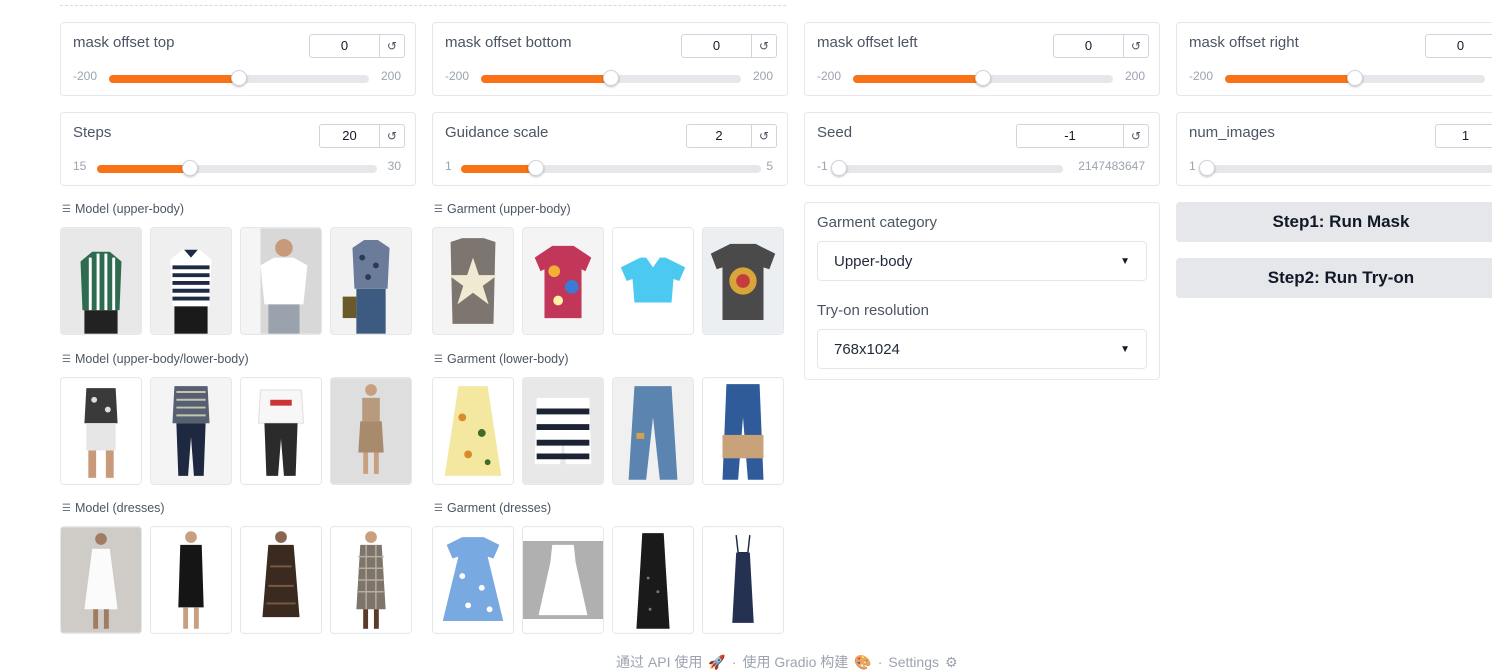 This screenshot has height=672, width=1492. What do you see at coordinates (1192, 166) in the screenshot?
I see `slider-min: 1` at bounding box center [1192, 166].